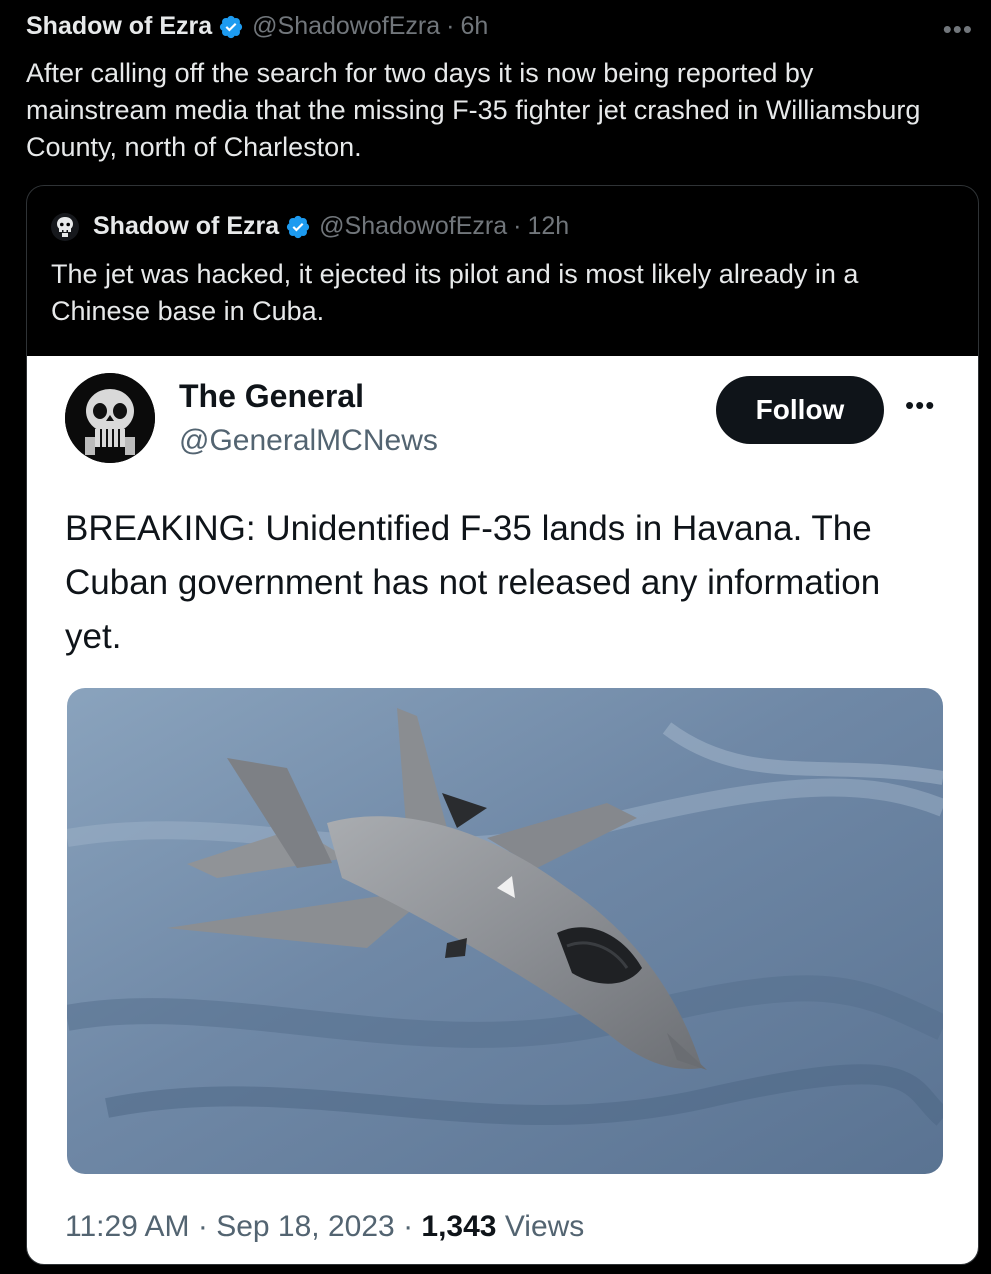  I want to click on timestamp-time: 11:29 AM, so click(127, 1226).